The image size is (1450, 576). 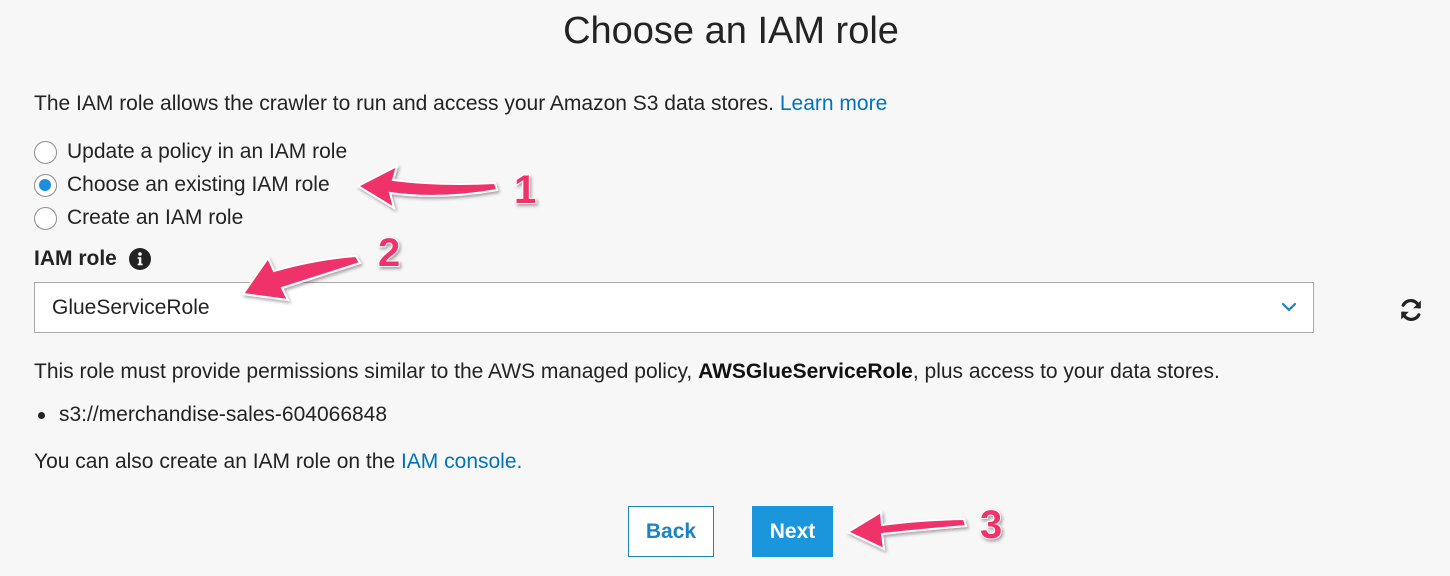 I want to click on info-icon, so click(x=139, y=259).